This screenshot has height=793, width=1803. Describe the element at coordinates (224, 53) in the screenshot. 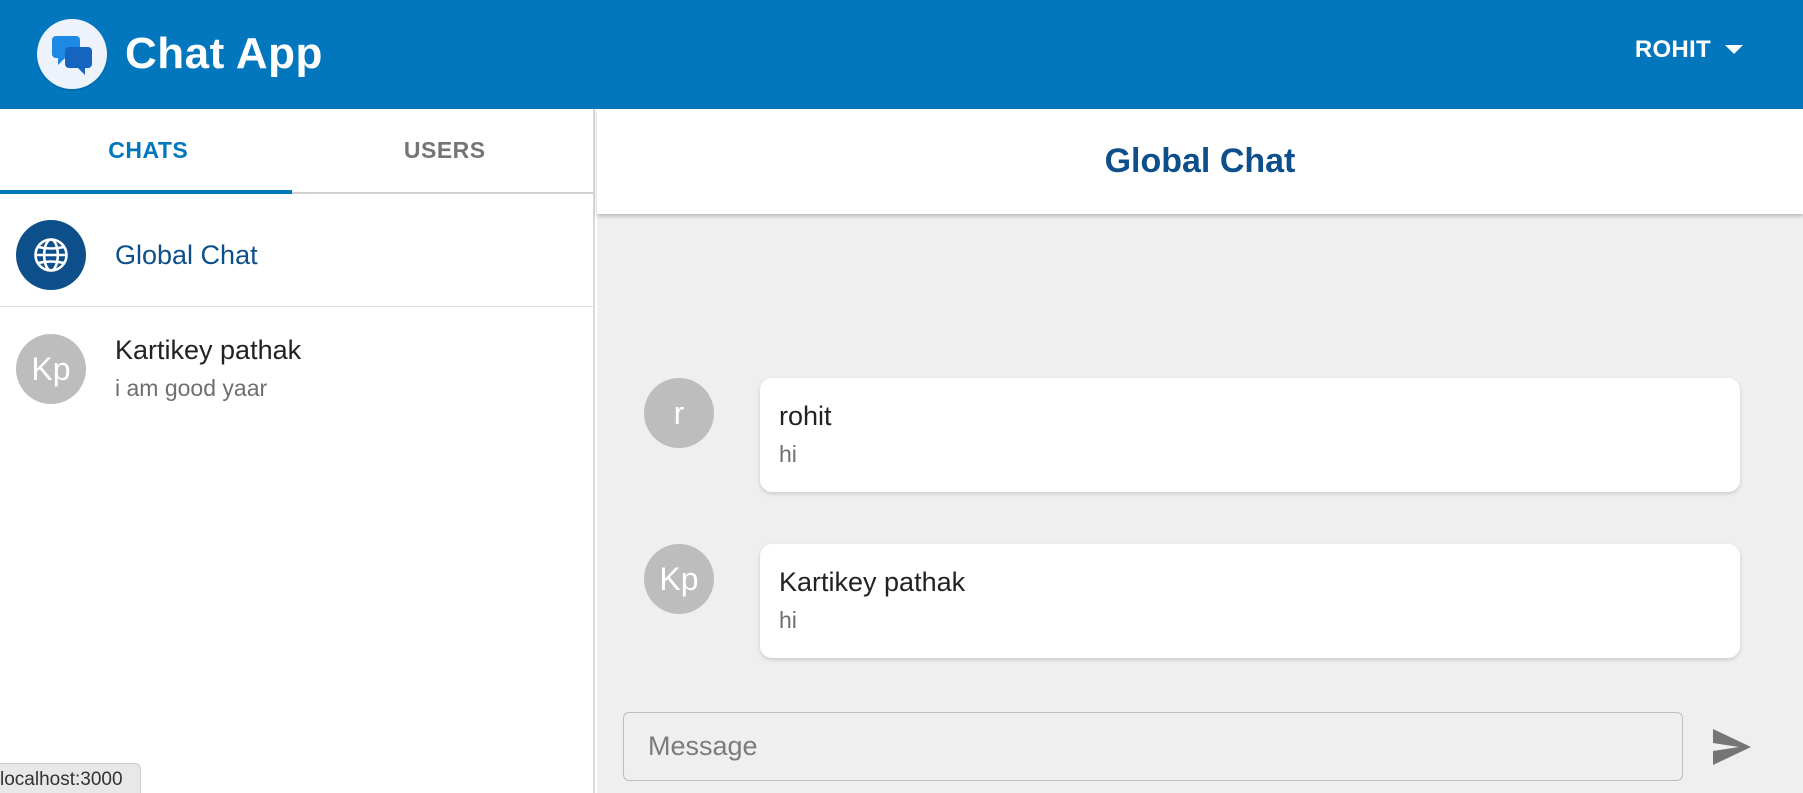

I see `app-title: Chat App` at that location.